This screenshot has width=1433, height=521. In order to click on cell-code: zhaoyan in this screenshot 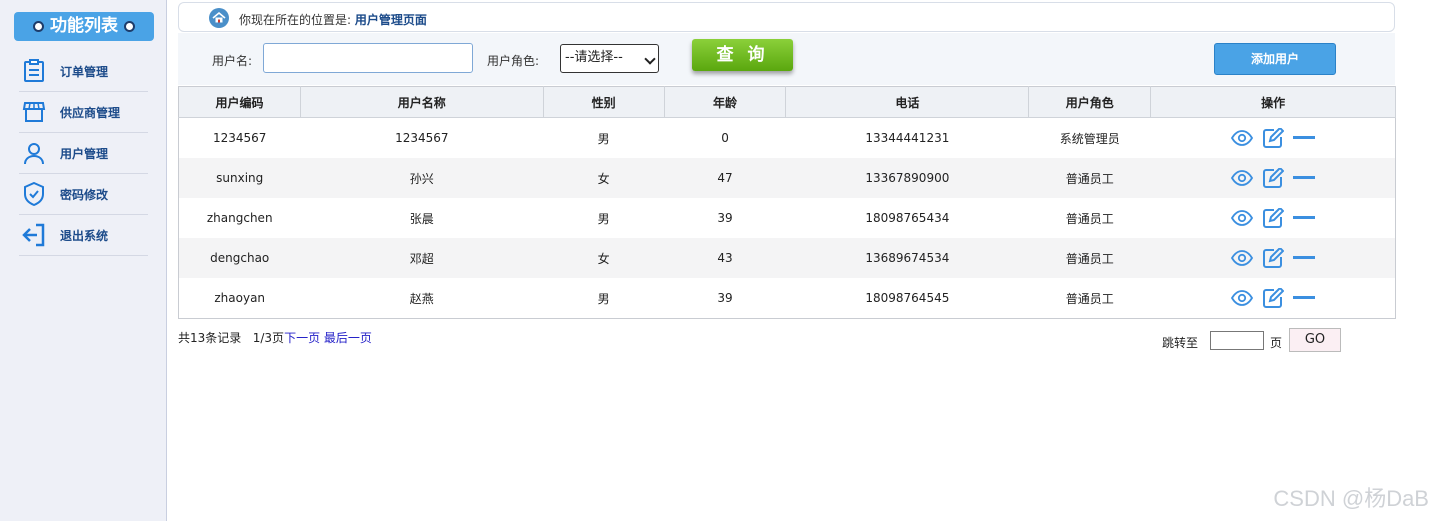, I will do `click(240, 298)`.